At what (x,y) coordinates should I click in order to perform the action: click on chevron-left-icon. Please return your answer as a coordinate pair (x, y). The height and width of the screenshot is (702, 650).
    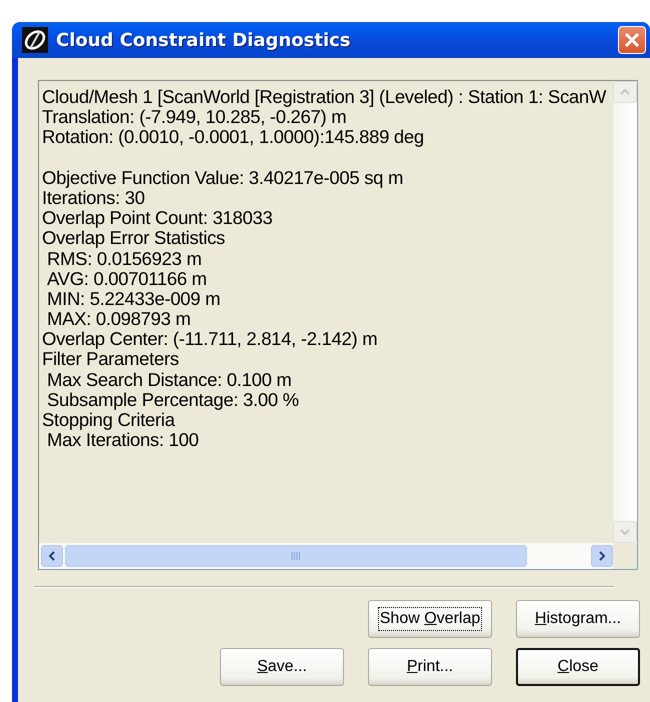
    Looking at the image, I should click on (52, 556).